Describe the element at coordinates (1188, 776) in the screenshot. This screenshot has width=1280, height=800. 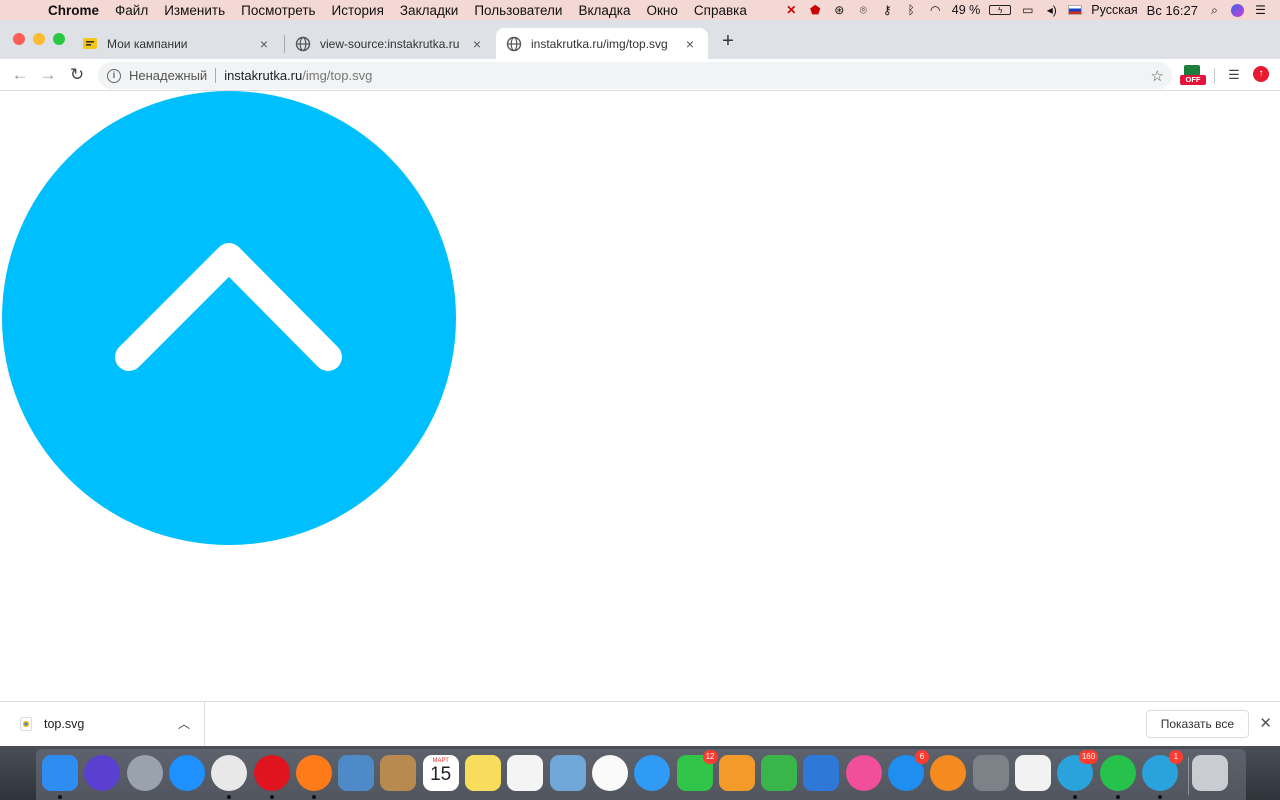
I see `dock-separator` at that location.